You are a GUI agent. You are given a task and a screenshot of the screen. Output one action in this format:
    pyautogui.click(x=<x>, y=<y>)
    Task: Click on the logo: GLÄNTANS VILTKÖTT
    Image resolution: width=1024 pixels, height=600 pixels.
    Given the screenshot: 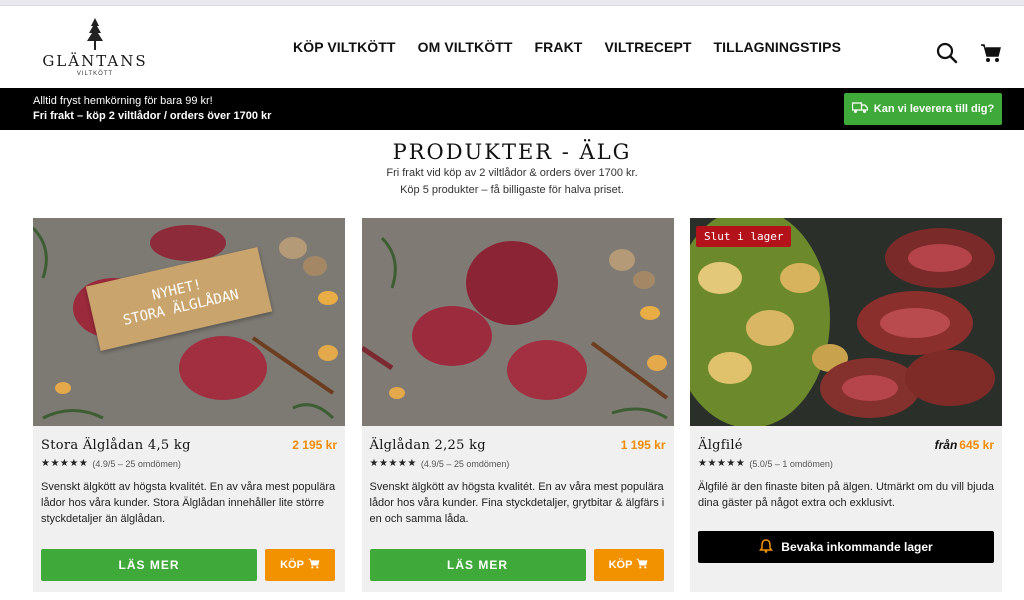 What is the action you would take?
    pyautogui.click(x=95, y=50)
    